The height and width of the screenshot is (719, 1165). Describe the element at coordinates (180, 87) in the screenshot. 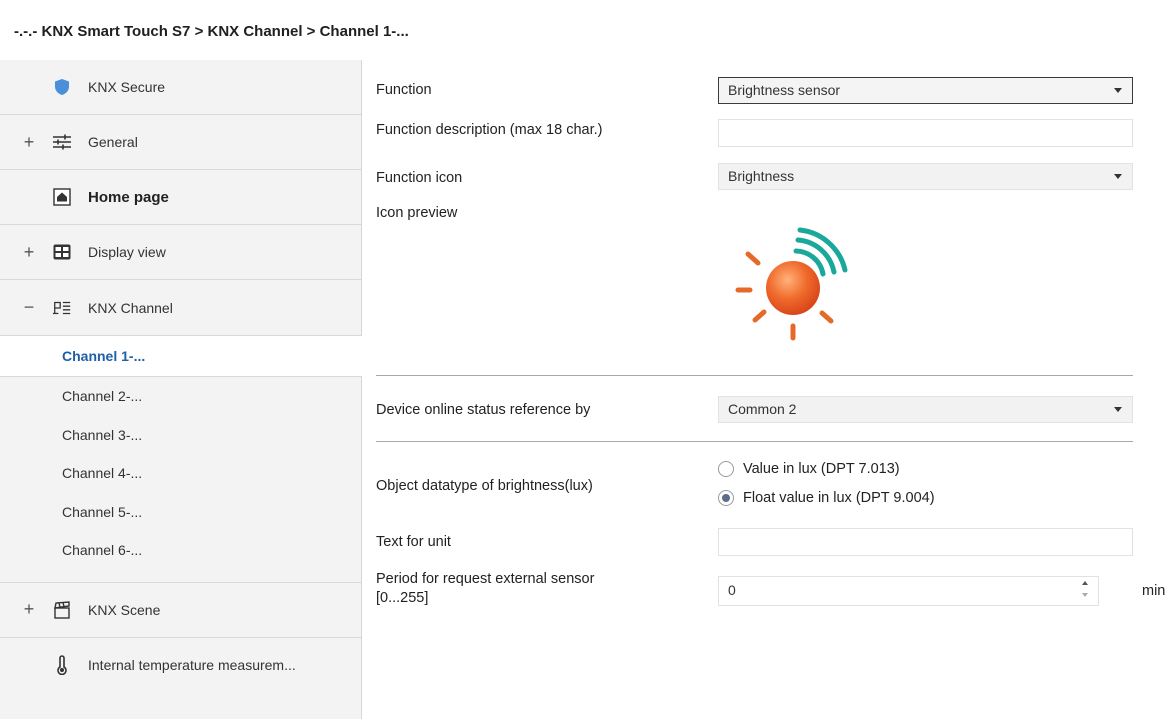

I see `sidebar-item-knx-secure: KNX Secure` at that location.